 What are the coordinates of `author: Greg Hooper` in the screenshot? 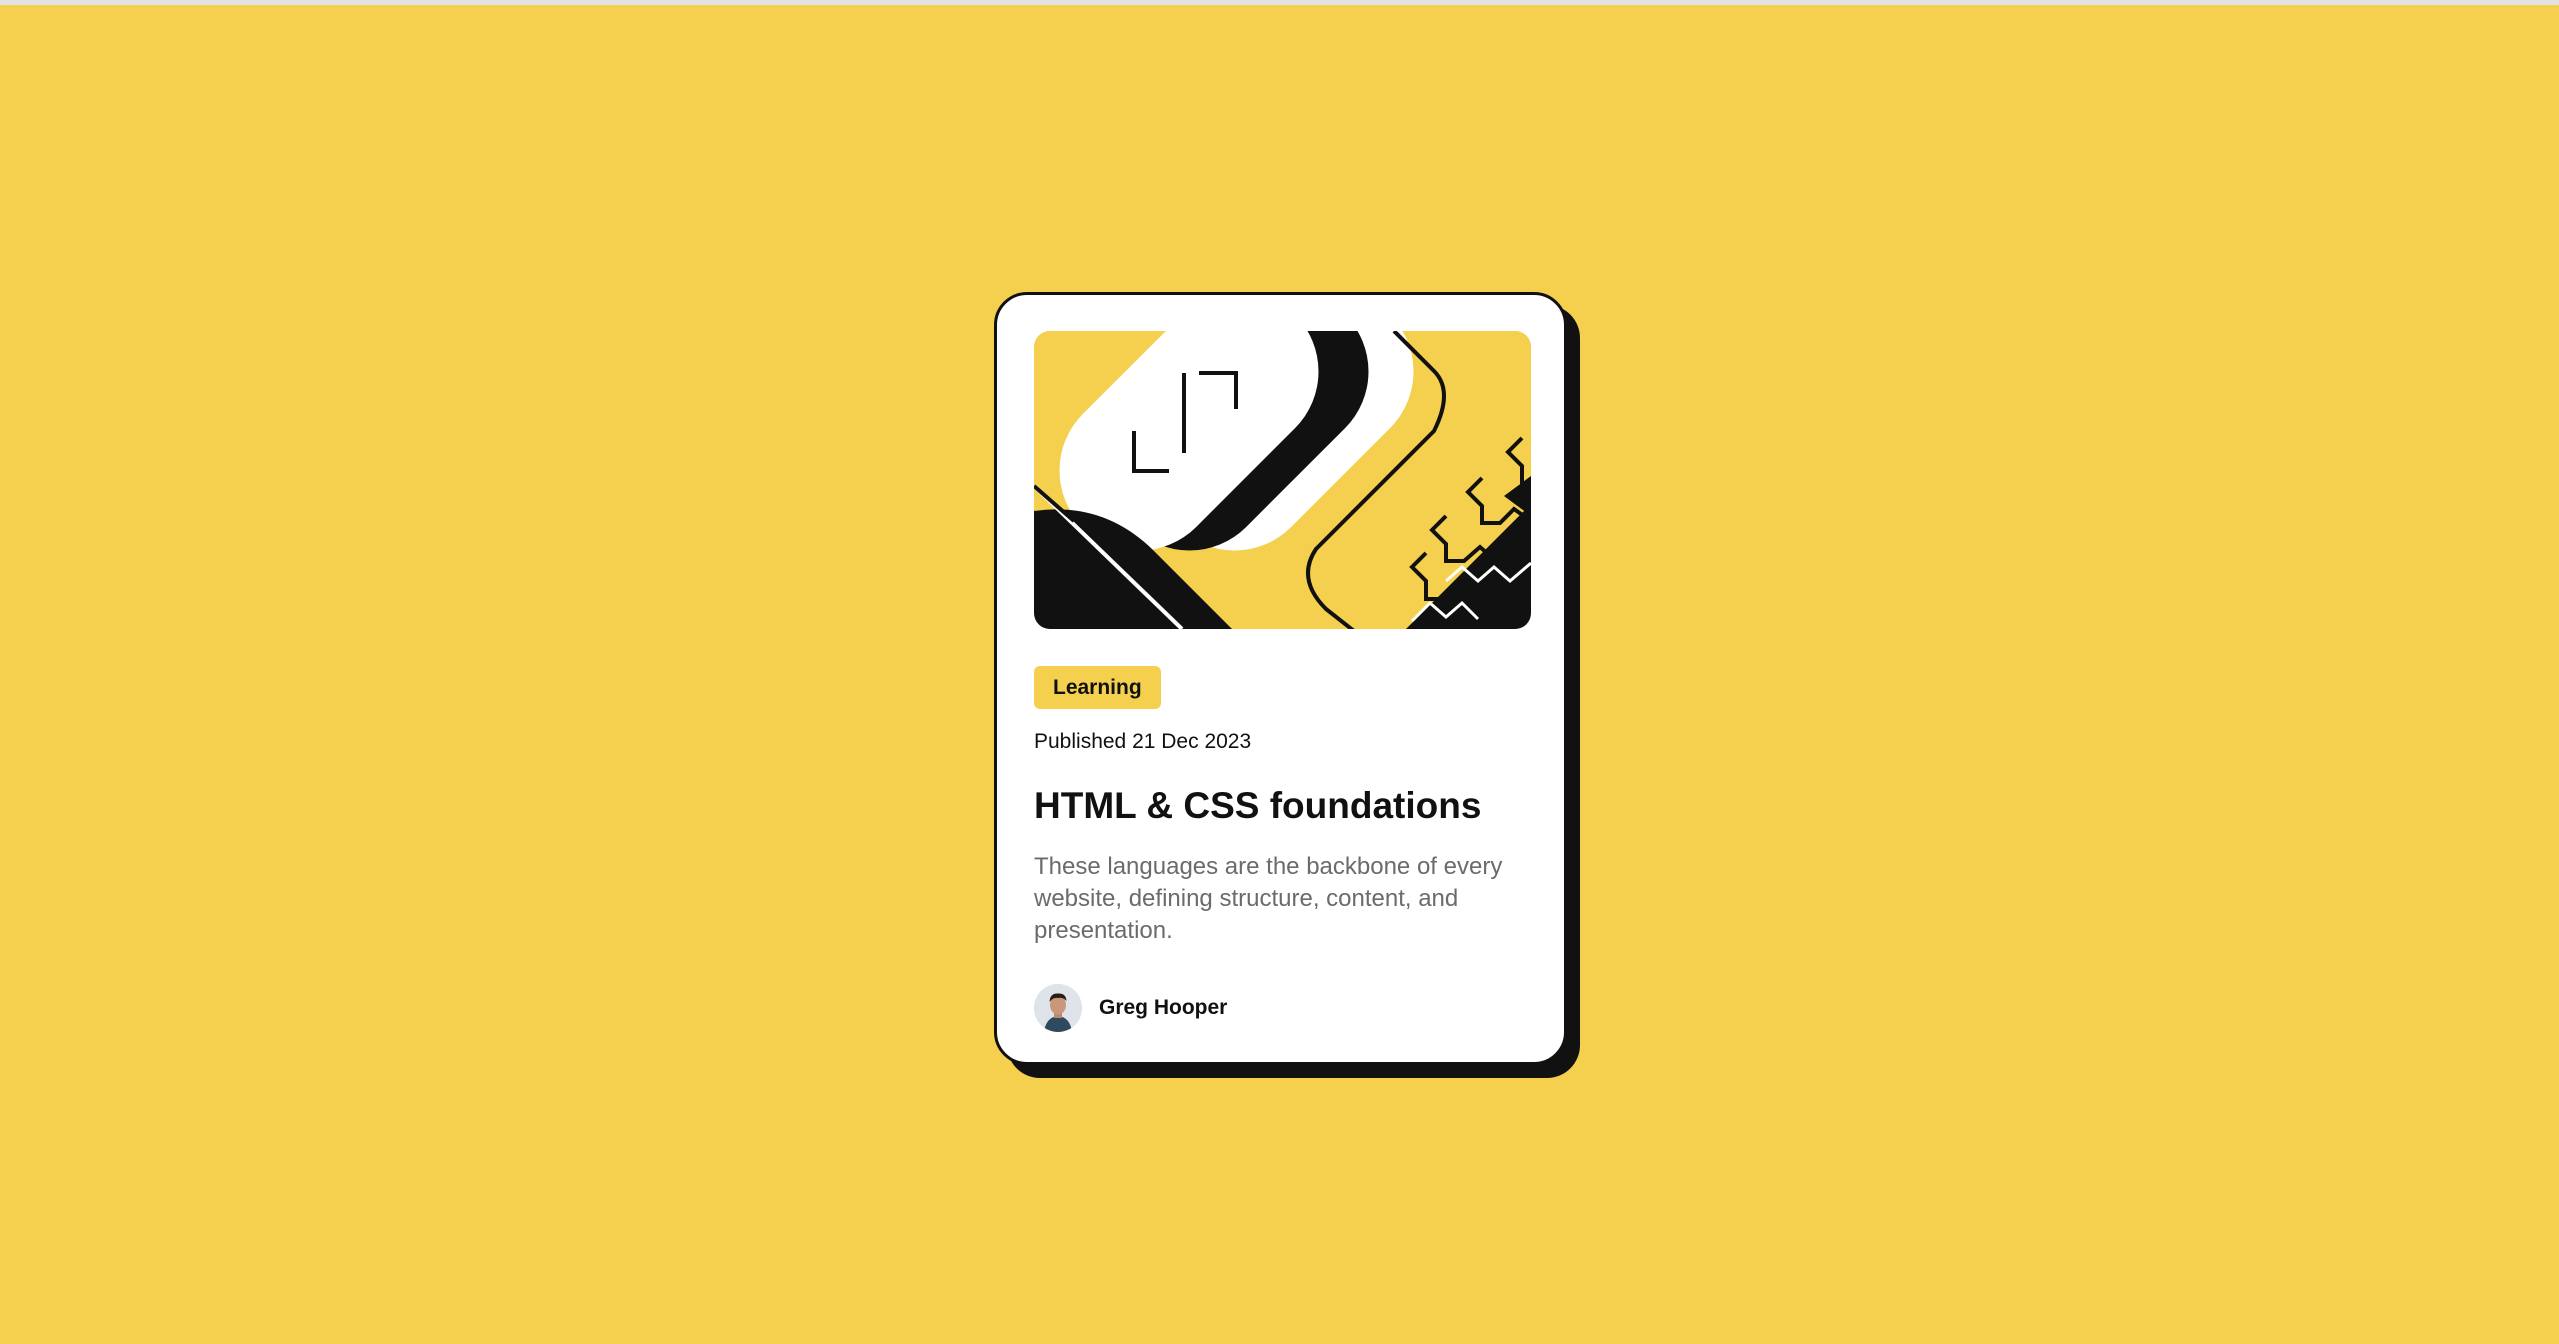 It's located at (1280, 1008).